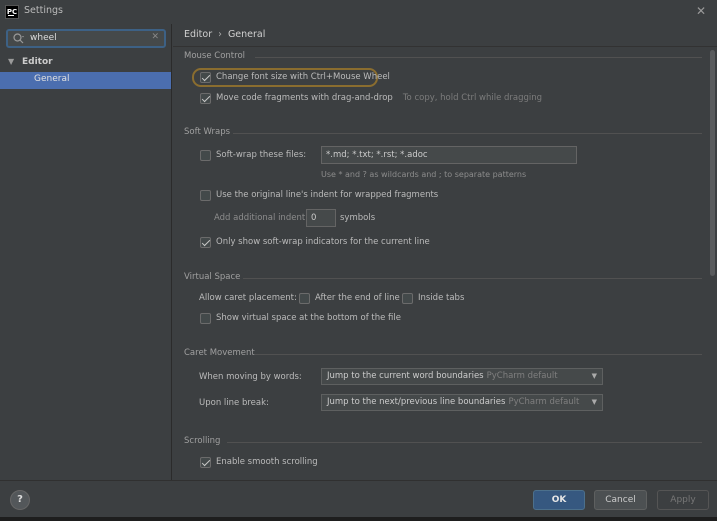  I want to click on additional-indent-label: Add additional indent:, so click(261, 218).